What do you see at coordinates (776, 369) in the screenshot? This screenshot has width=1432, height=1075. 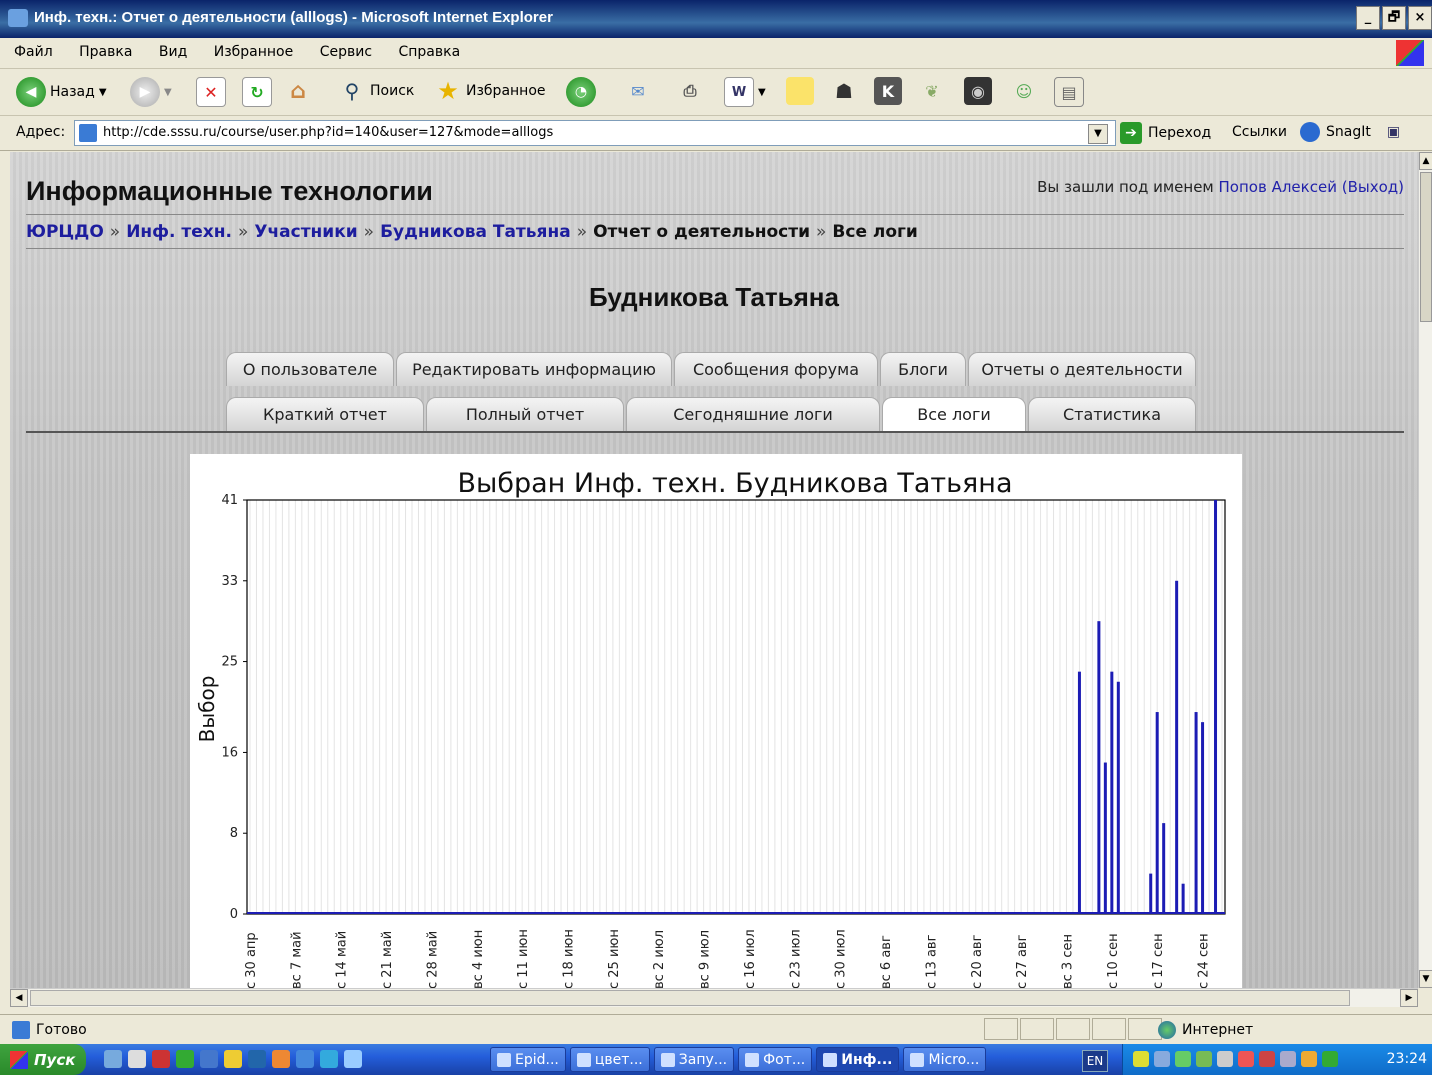 I see `tab-forum-posts: Сообщения форума` at bounding box center [776, 369].